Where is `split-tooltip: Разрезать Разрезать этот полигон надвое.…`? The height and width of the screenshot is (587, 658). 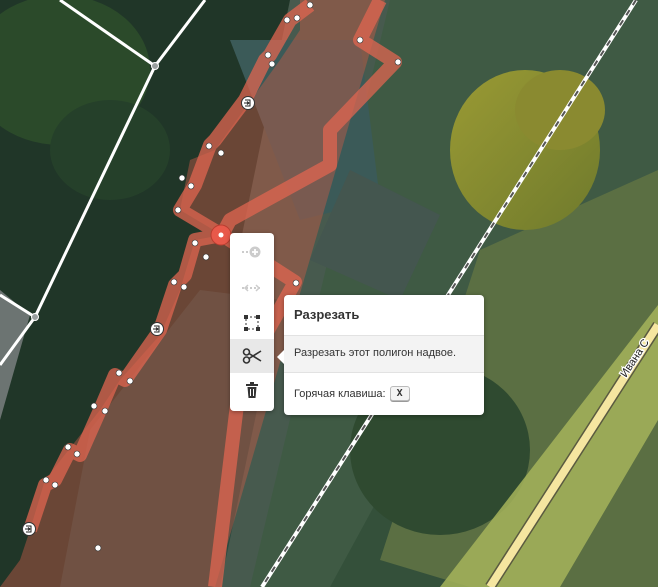 split-tooltip: Разрезать Разрезать этот полигон надвое.… is located at coordinates (380, 355).